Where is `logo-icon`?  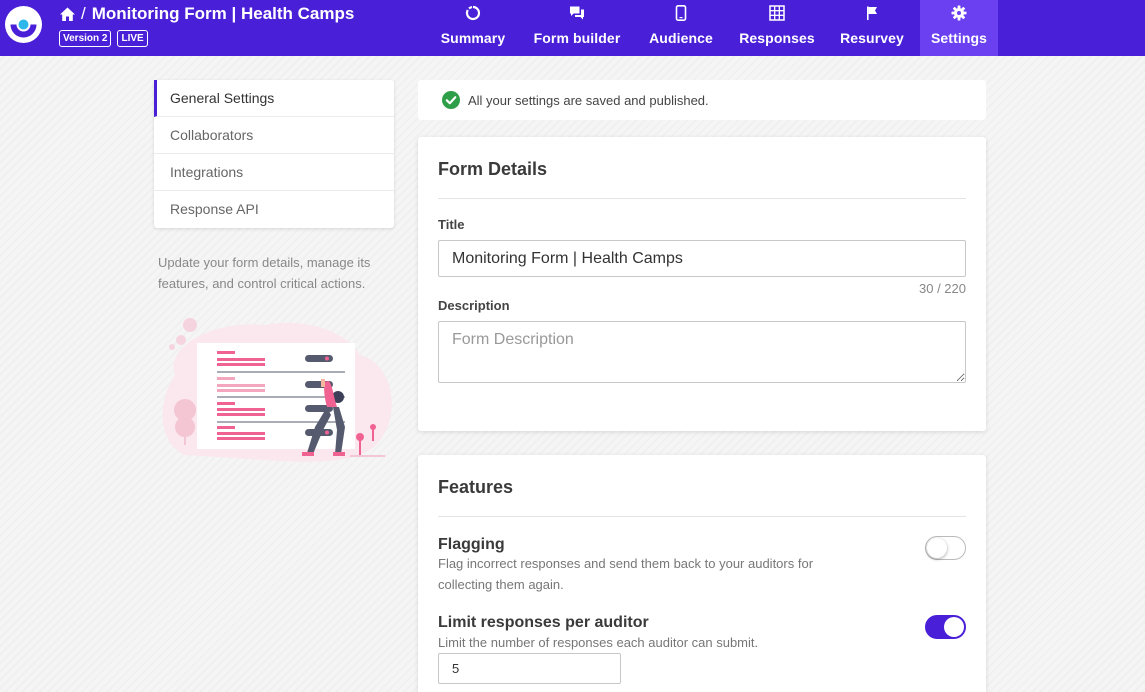 logo-icon is located at coordinates (23, 24).